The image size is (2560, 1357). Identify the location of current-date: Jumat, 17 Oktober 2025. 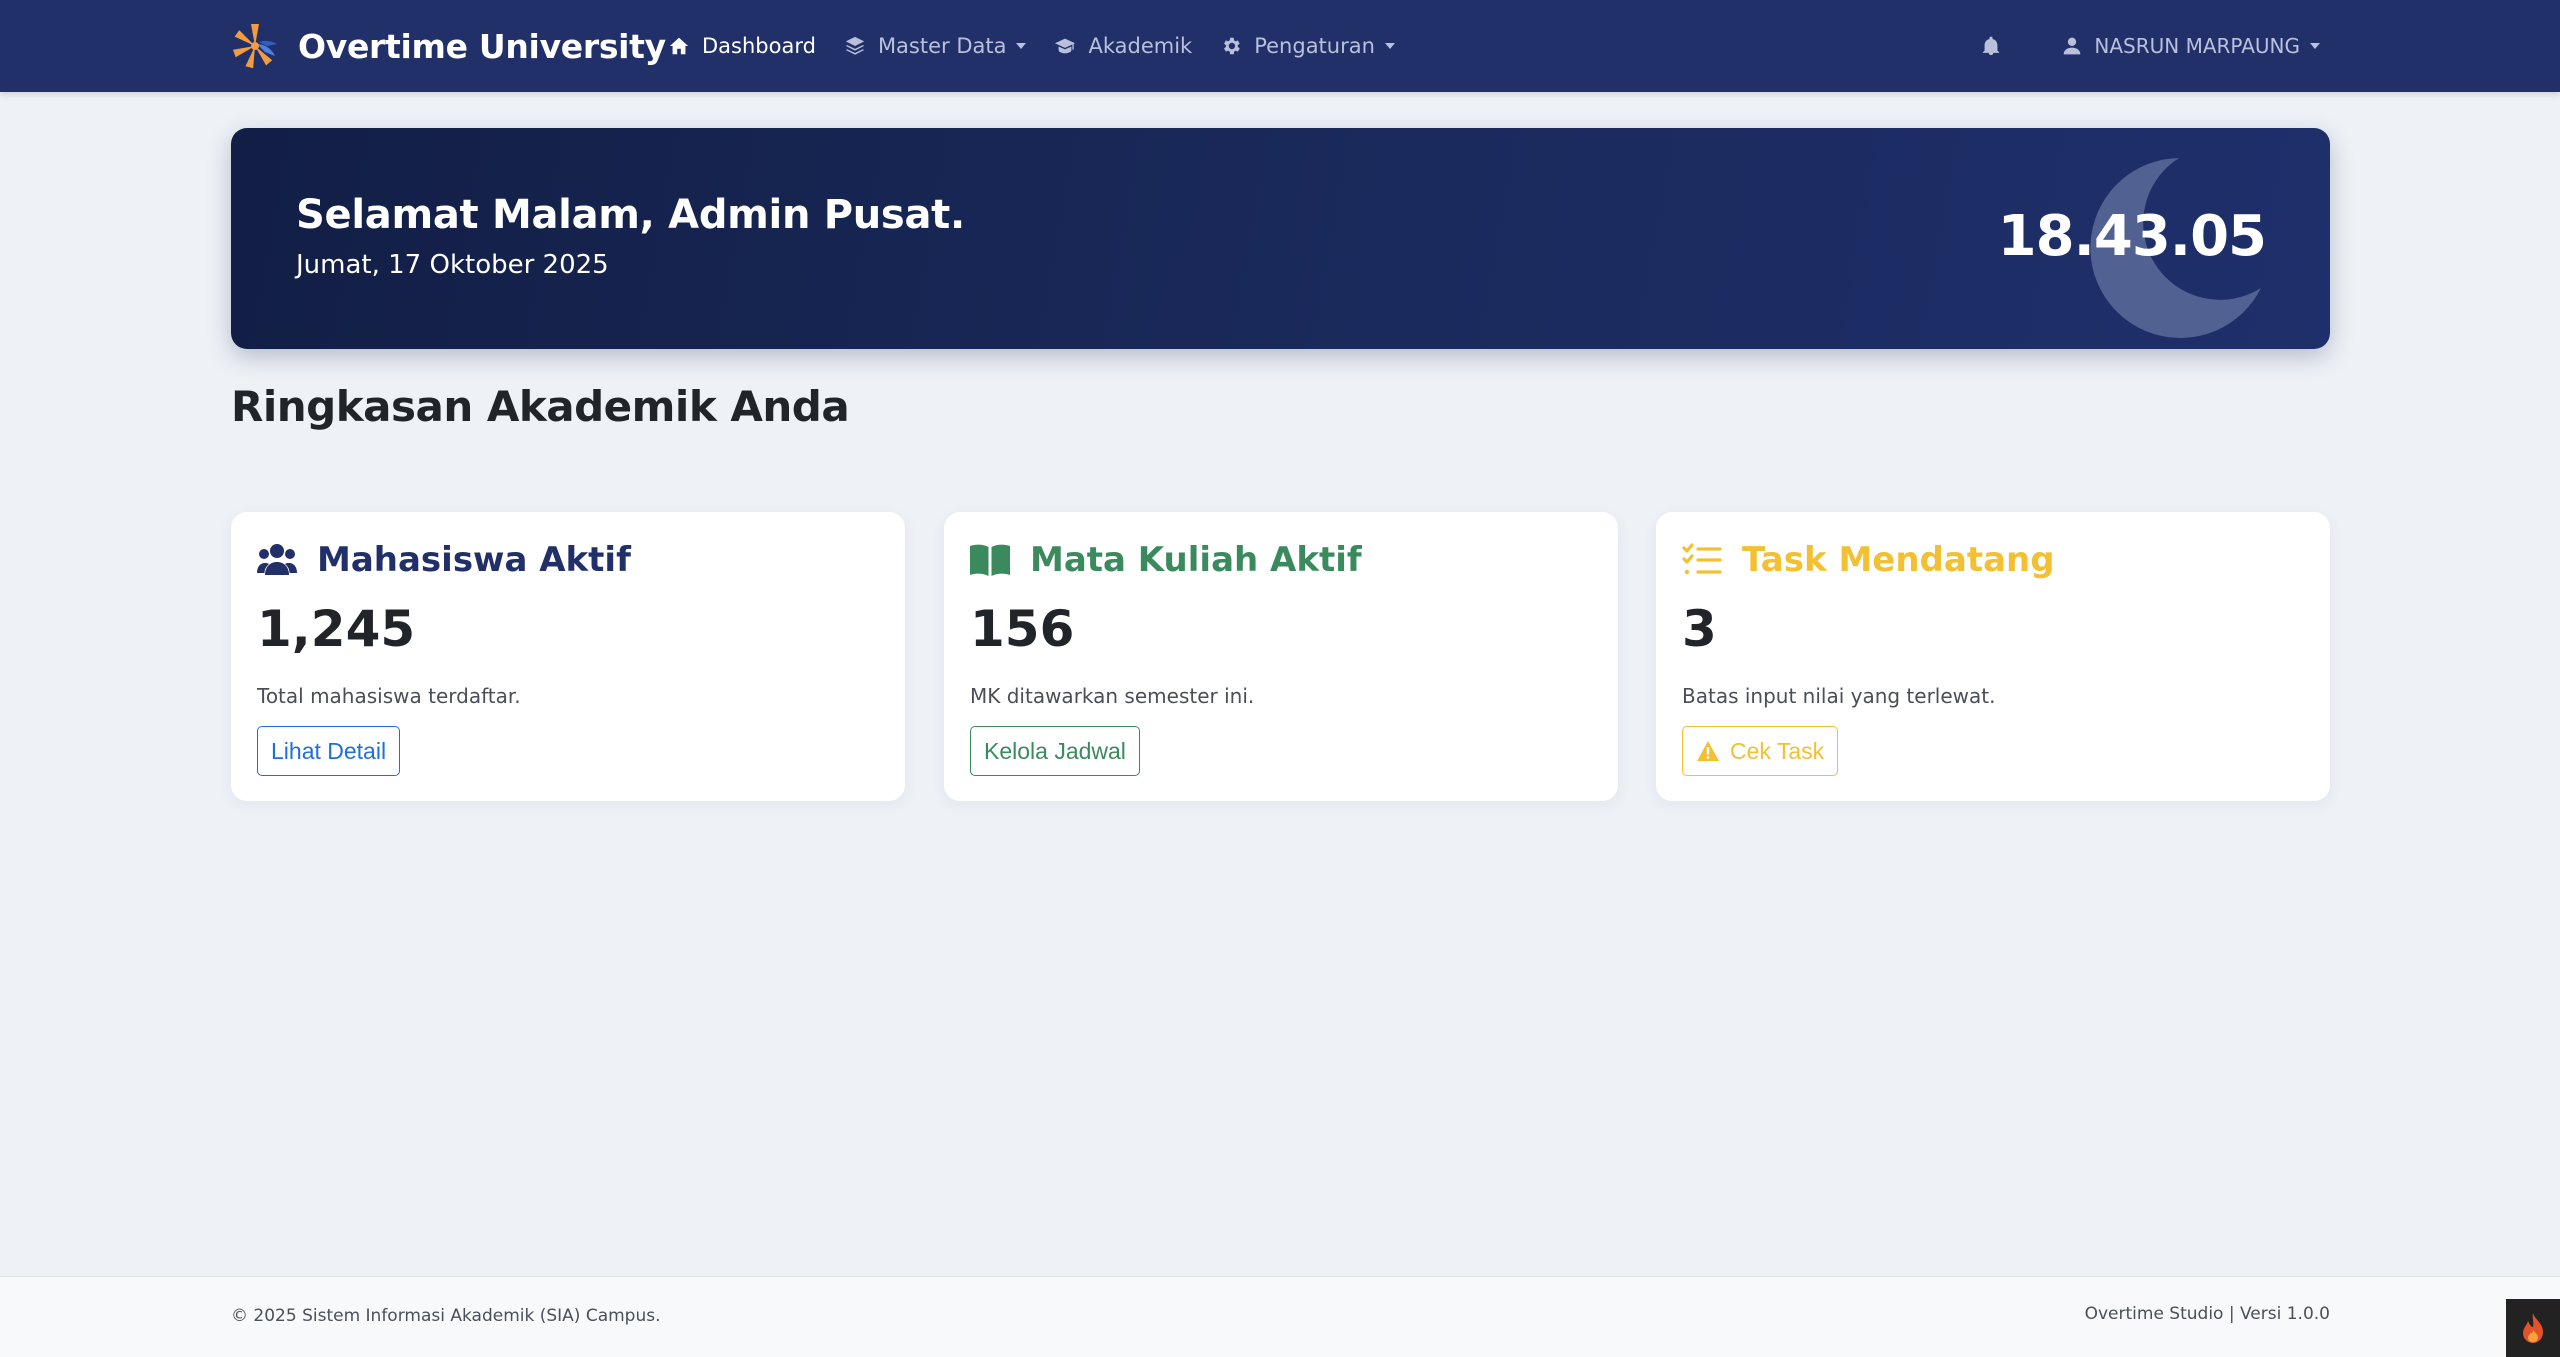
(452, 265).